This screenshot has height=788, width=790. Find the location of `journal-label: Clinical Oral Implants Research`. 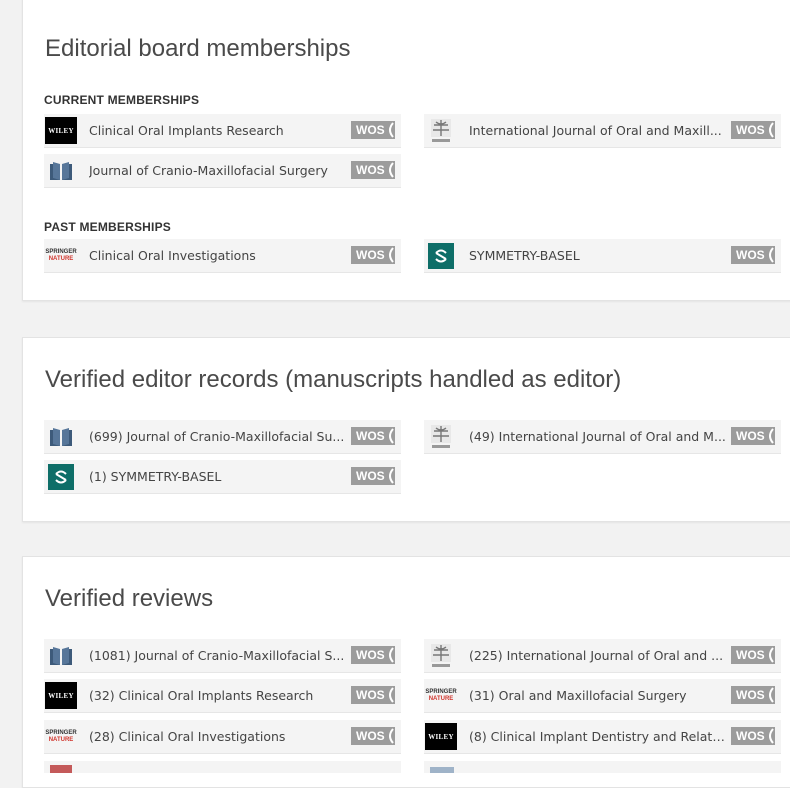

journal-label: Clinical Oral Implants Research is located at coordinates (186, 130).